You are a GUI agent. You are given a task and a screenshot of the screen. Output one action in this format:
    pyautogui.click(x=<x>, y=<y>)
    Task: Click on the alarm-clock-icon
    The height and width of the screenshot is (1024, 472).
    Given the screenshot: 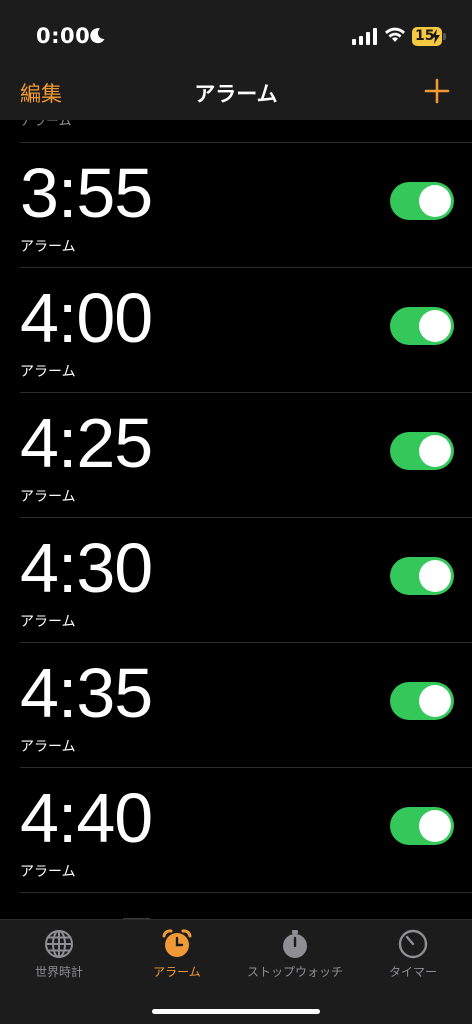 What is the action you would take?
    pyautogui.click(x=177, y=943)
    